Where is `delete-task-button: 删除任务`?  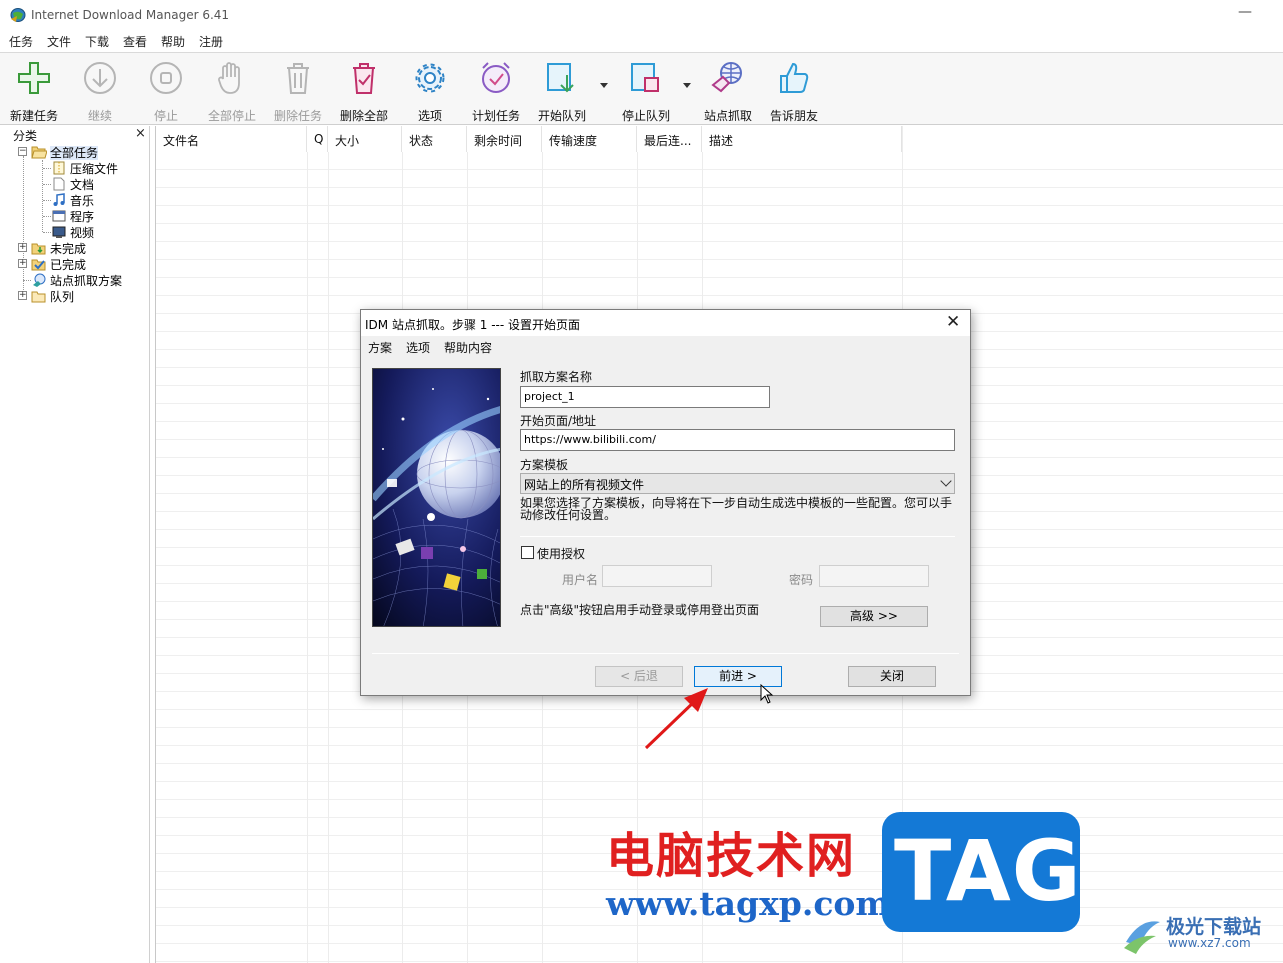 delete-task-button: 删除任务 is located at coordinates (298, 91).